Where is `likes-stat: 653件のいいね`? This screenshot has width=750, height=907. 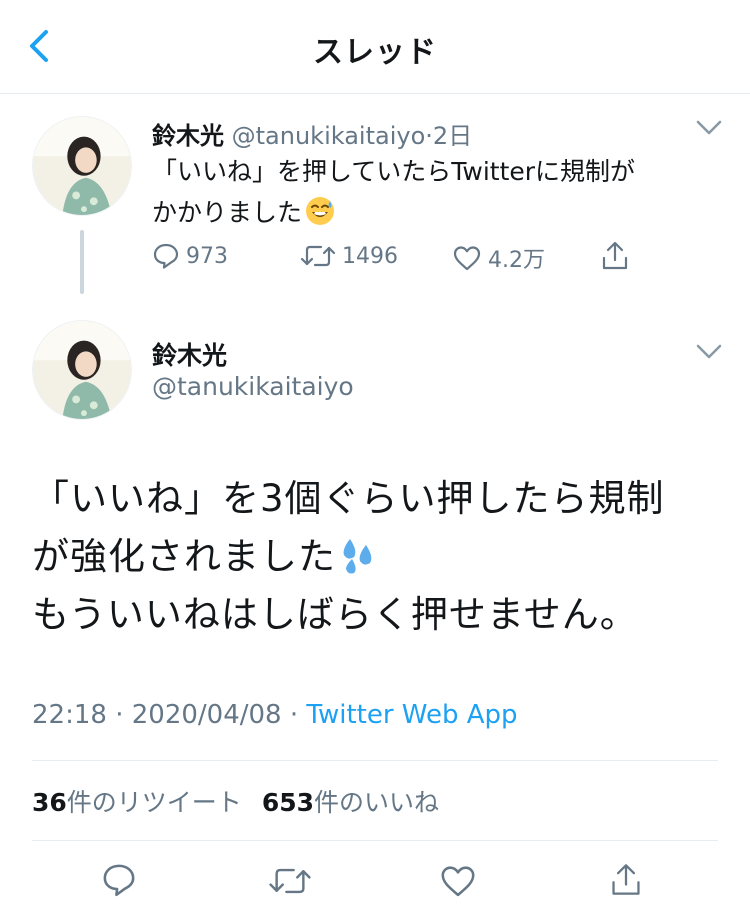 likes-stat: 653件のいいね is located at coordinates (350, 802).